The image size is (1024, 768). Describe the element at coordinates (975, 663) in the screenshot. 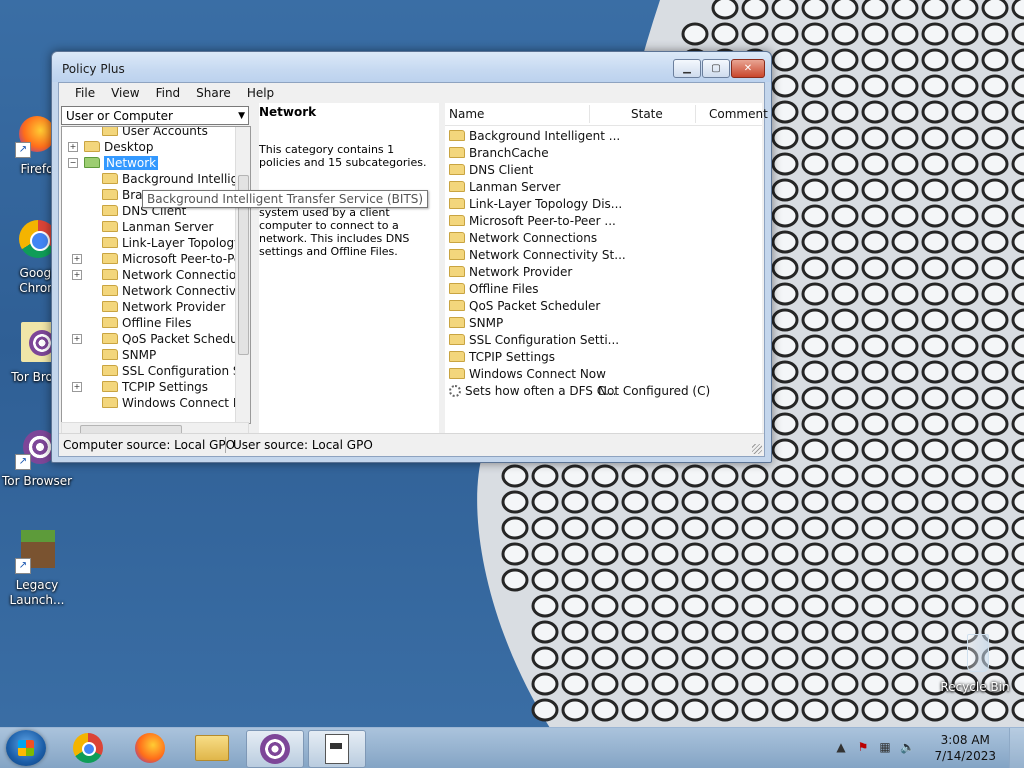

I see `desktop-icon-recycle-bin: Recycle Bin` at that location.